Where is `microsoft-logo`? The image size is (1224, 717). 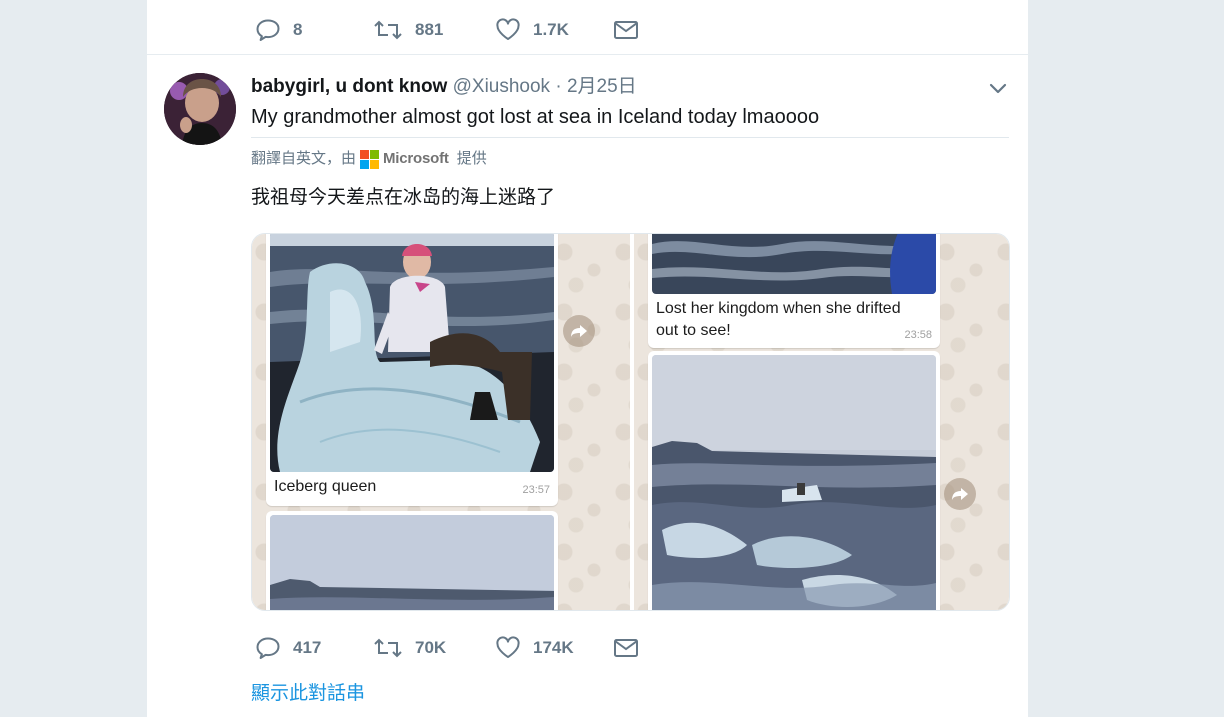 microsoft-logo is located at coordinates (370, 159).